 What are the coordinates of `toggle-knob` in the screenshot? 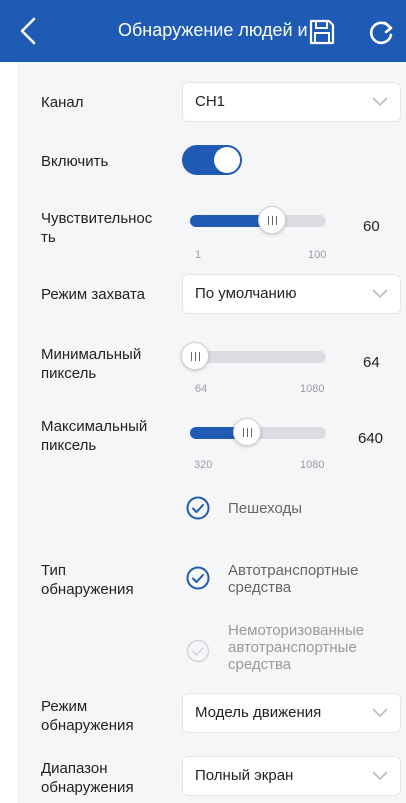 It's located at (227, 160).